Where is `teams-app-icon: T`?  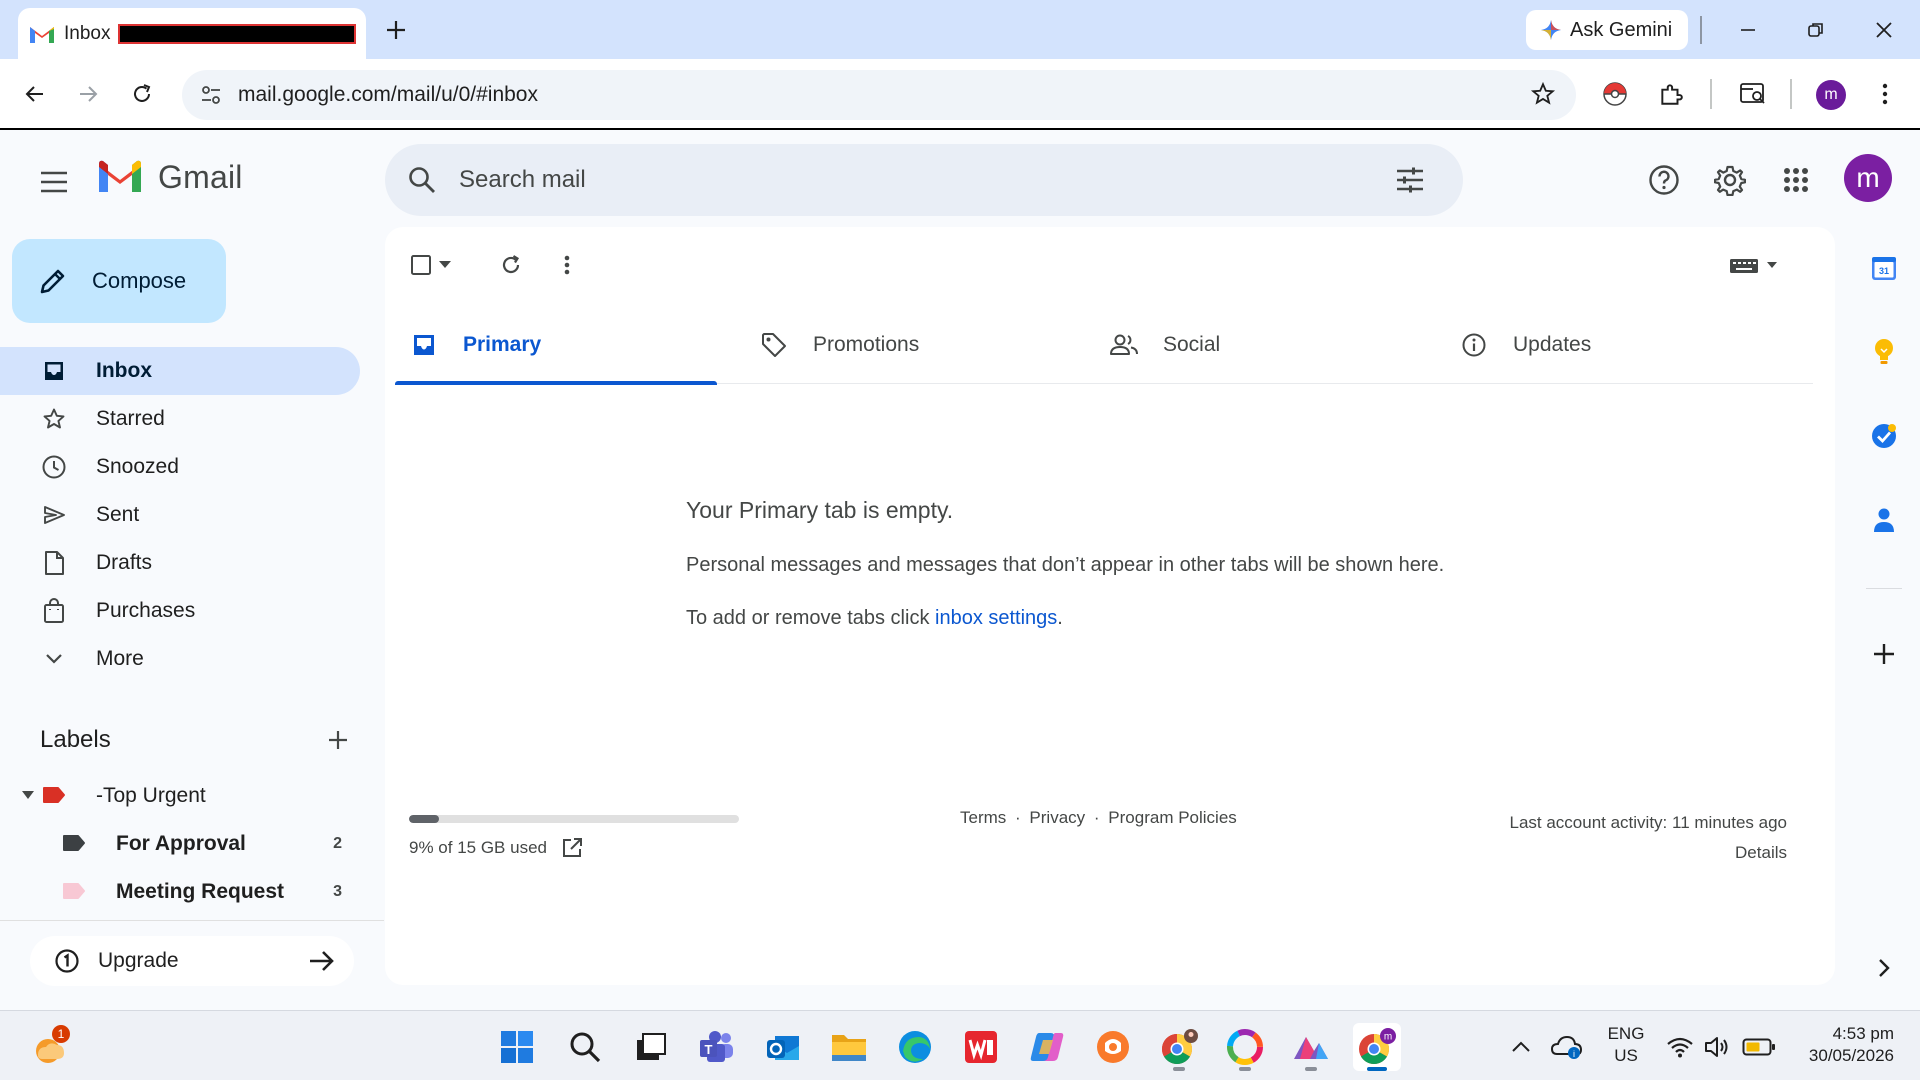
teams-app-icon: T is located at coordinates (717, 1047).